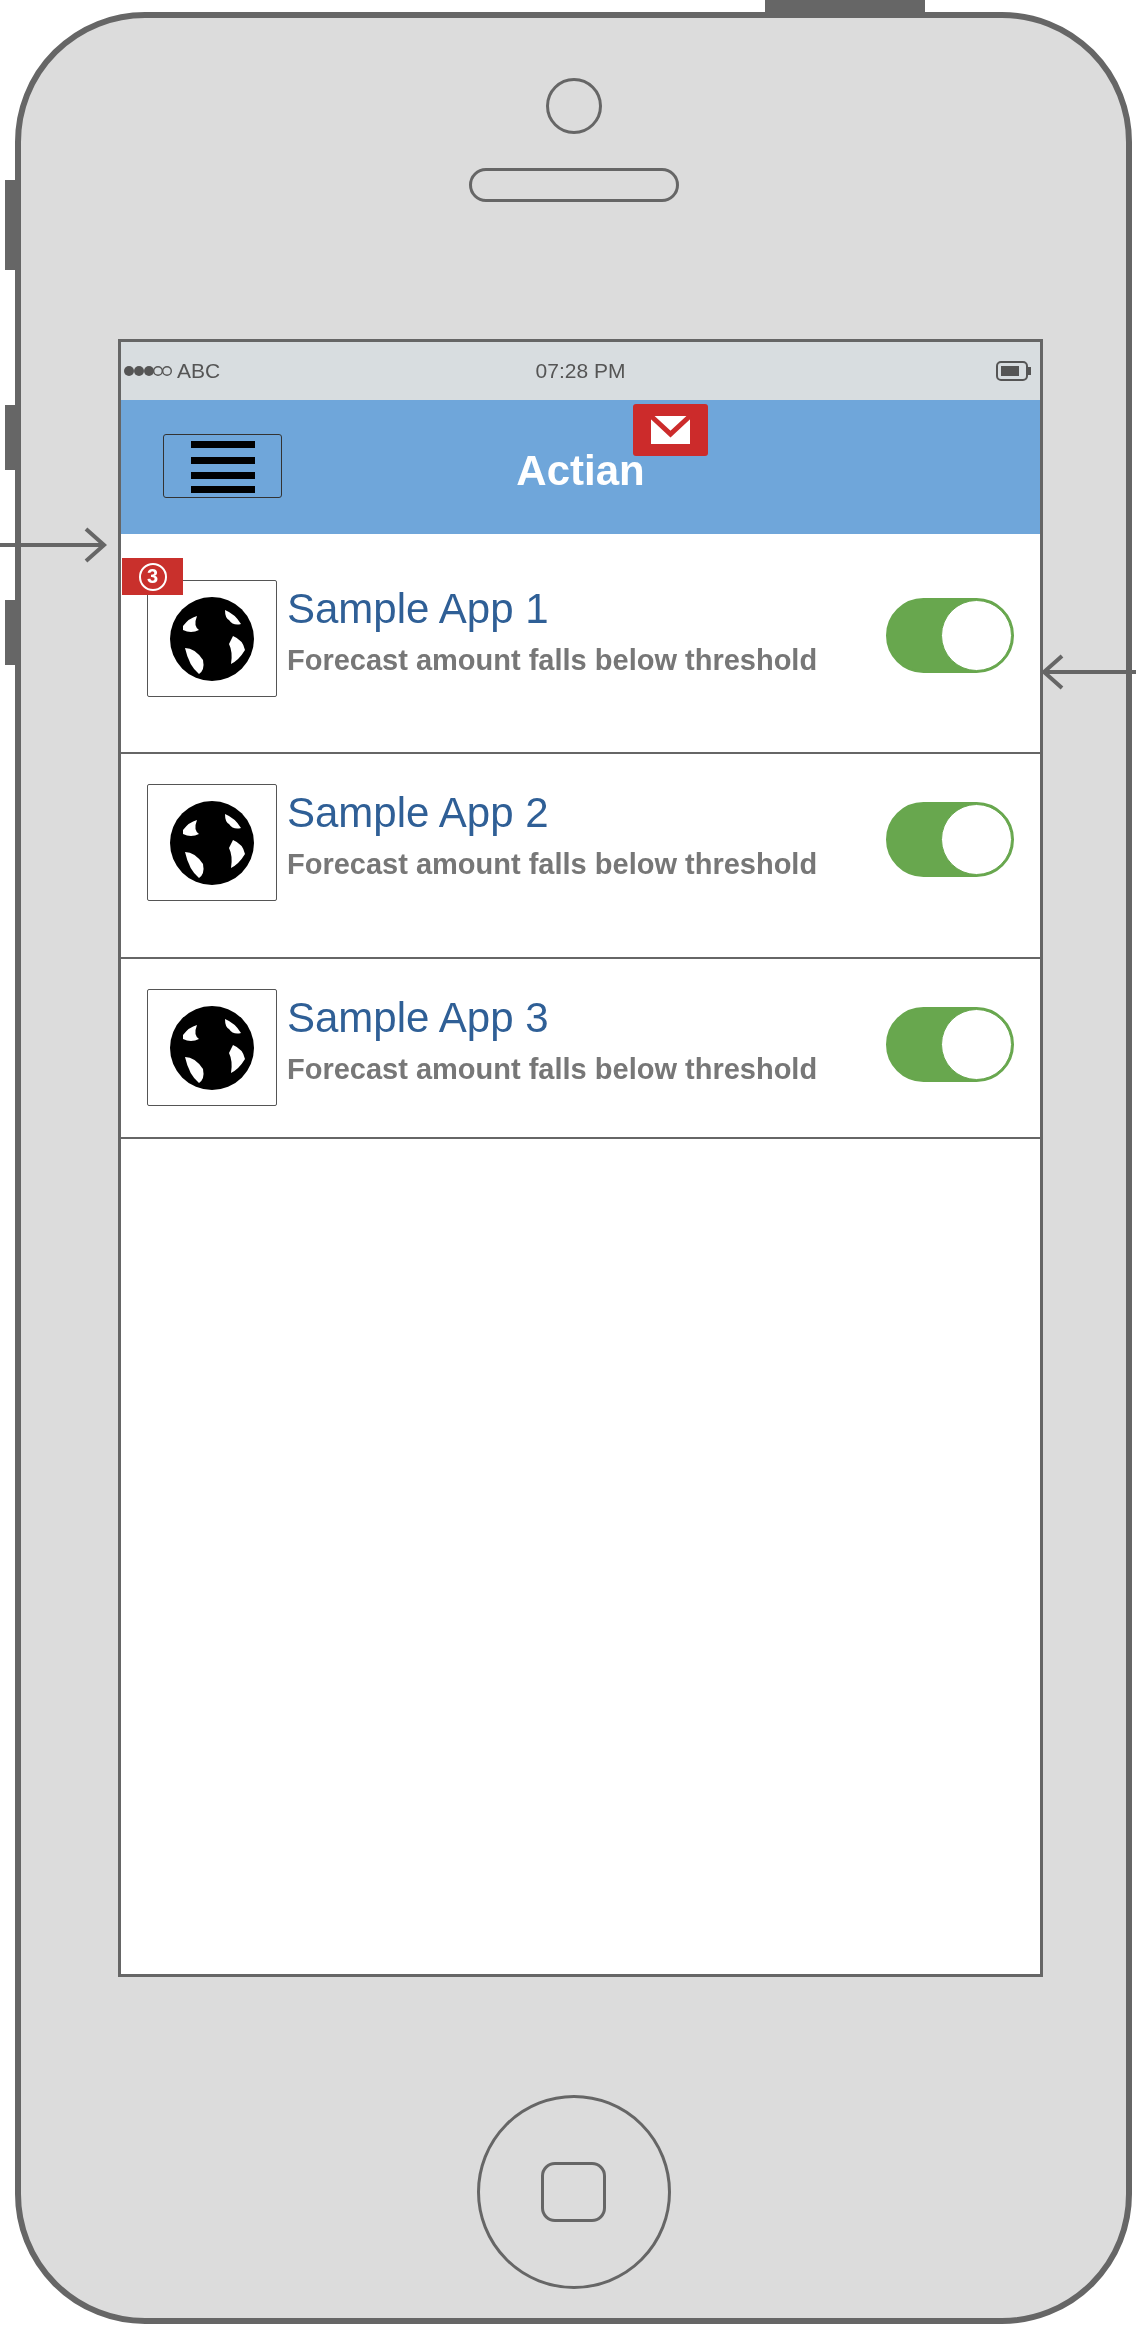 The width and height of the screenshot is (1136, 2329). Describe the element at coordinates (152, 576) in the screenshot. I see `notification-badge: 3` at that location.